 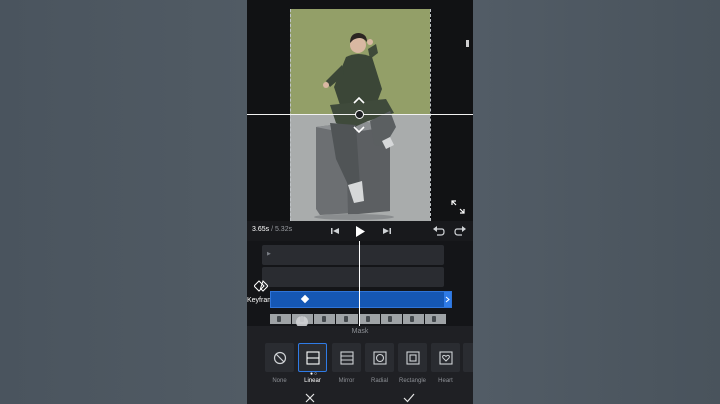 I want to click on current-time: 3.65s, so click(x=261, y=229).